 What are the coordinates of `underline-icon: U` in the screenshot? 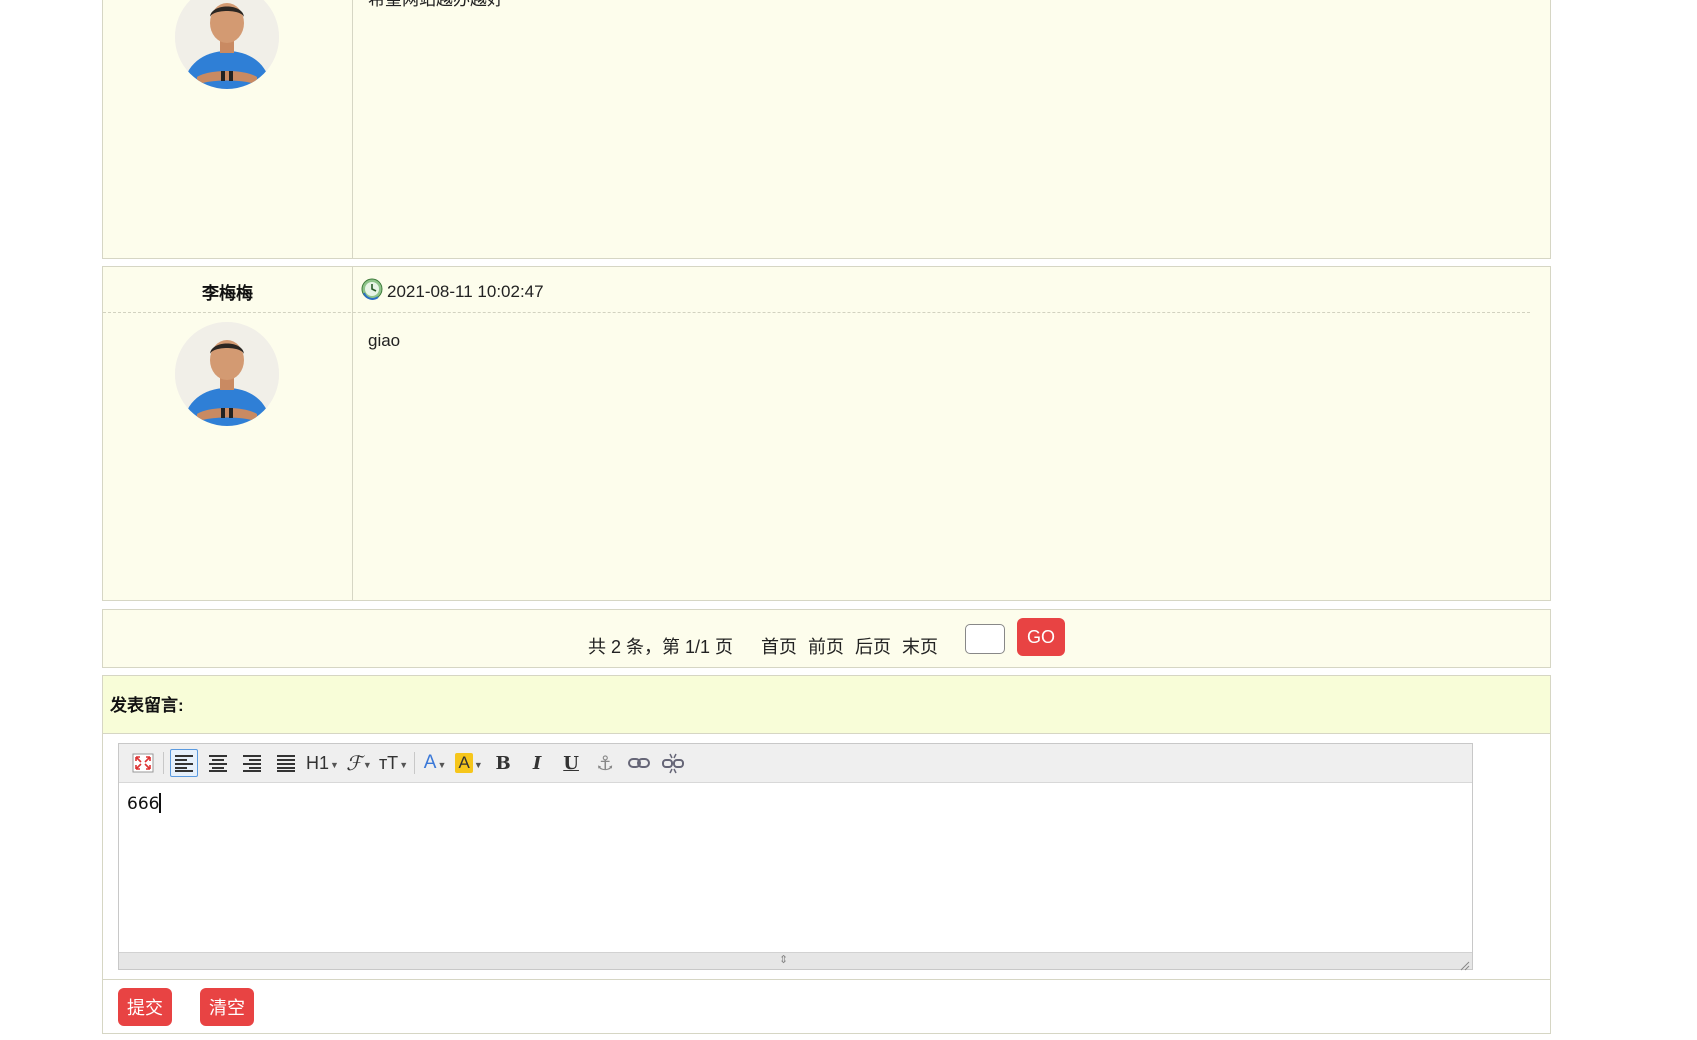 It's located at (571, 763).